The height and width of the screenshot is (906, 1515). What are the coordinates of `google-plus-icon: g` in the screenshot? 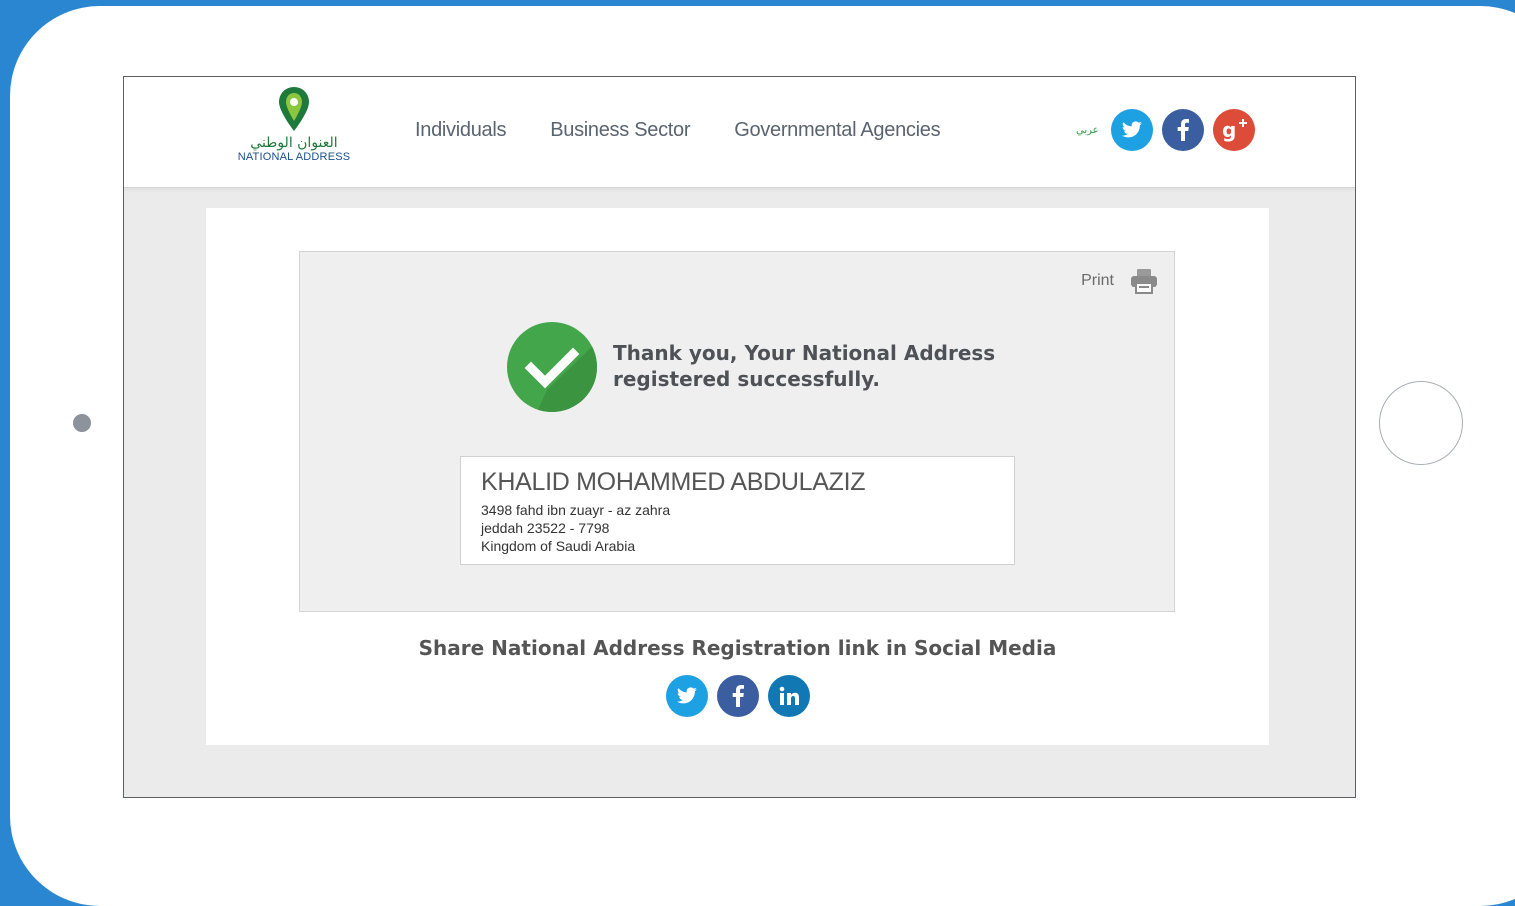 It's located at (1233, 130).